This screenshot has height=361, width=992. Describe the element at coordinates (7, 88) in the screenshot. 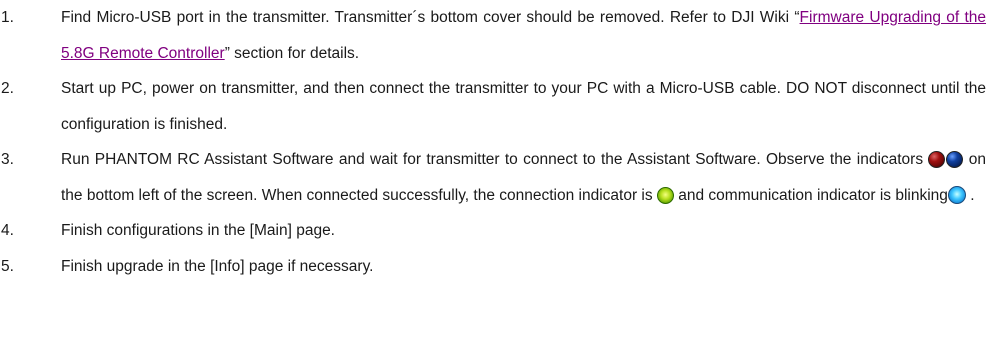

I see `step-number: 2.` at that location.